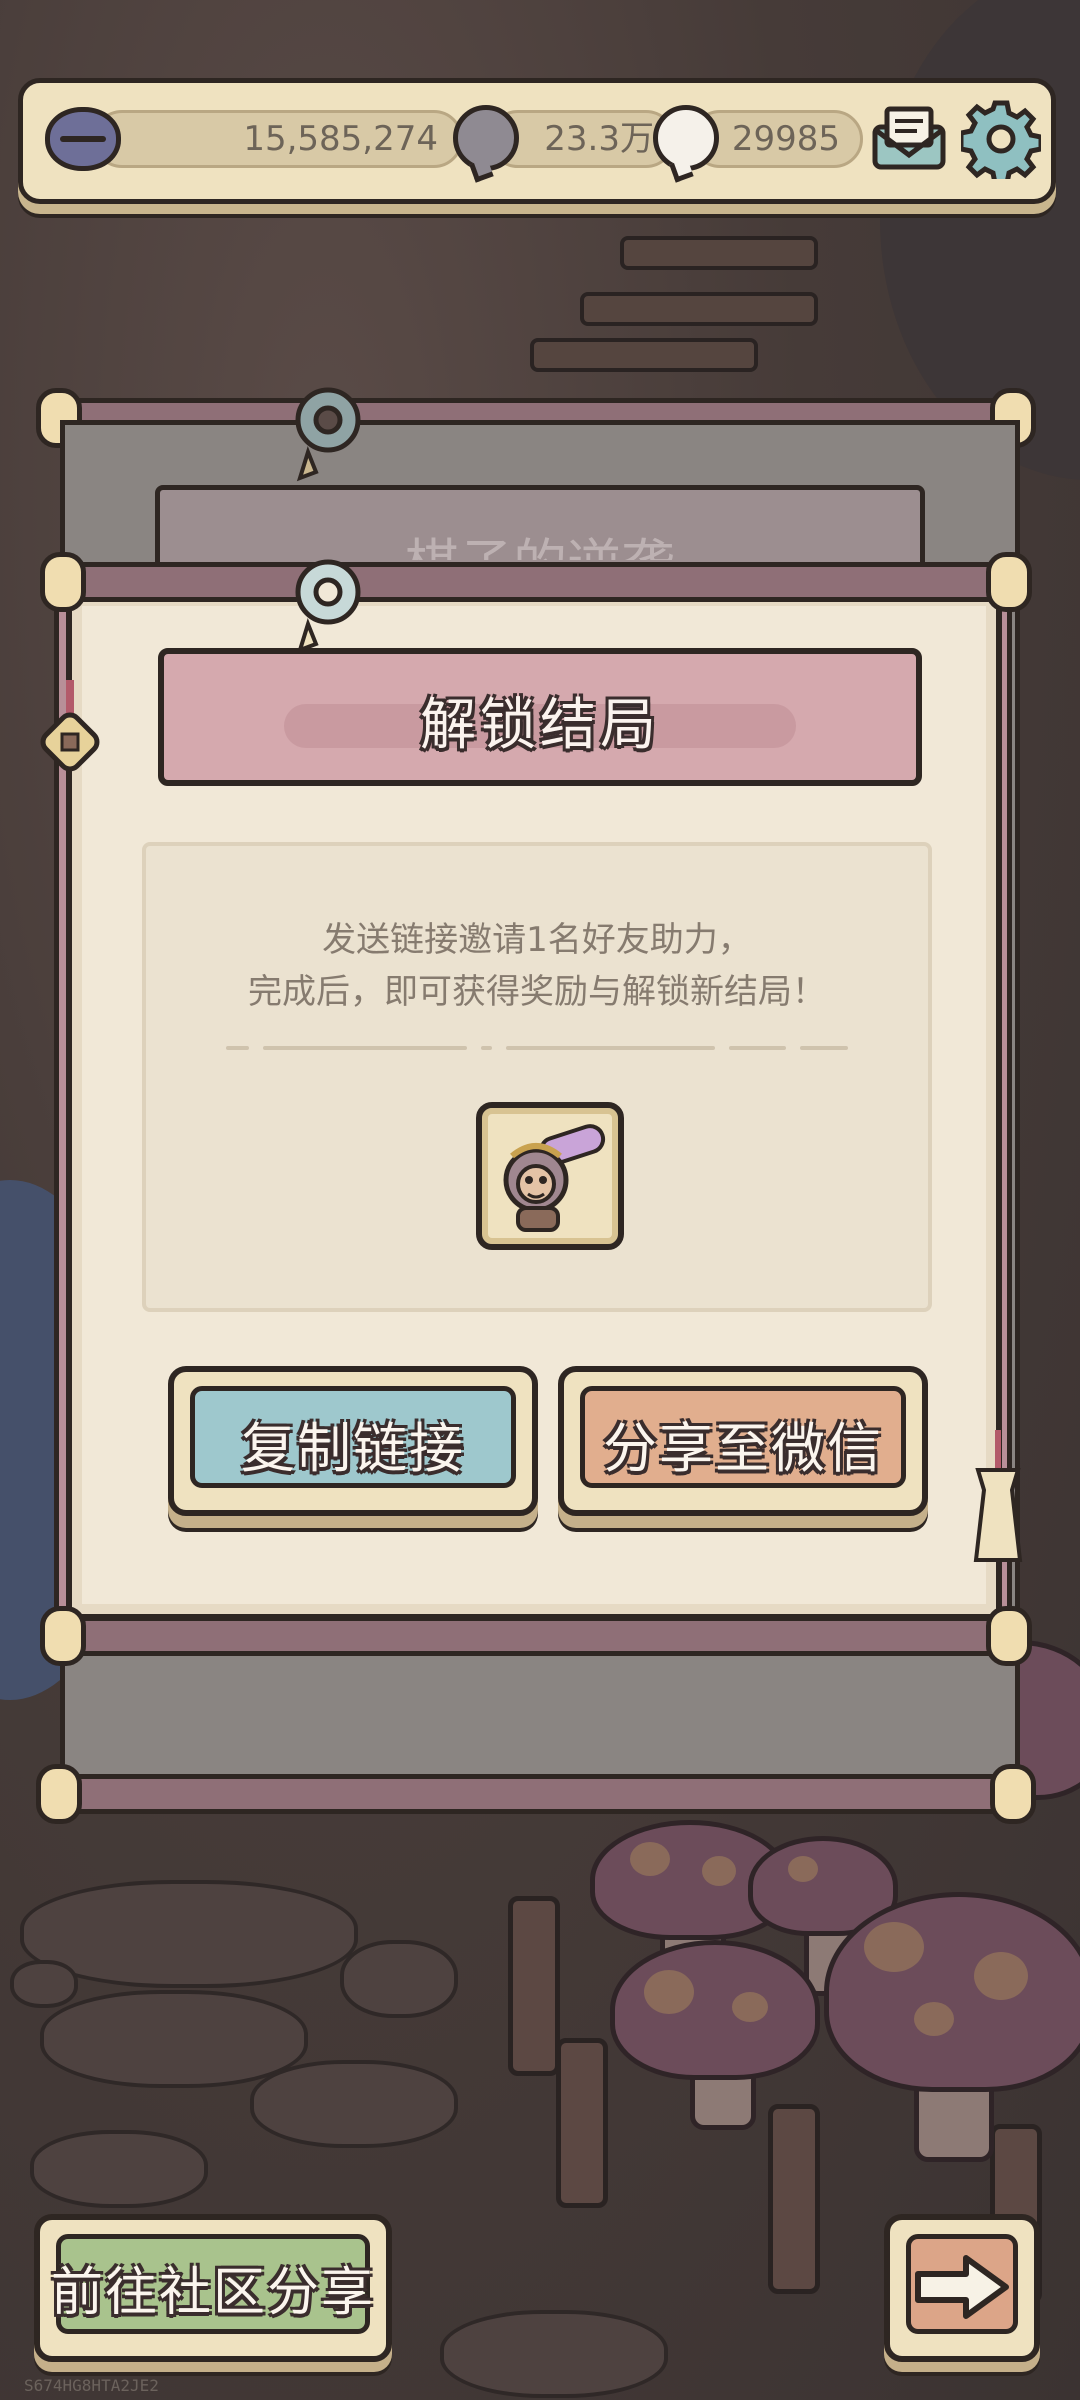  I want to click on settings-gear-icon, so click(1001, 139).